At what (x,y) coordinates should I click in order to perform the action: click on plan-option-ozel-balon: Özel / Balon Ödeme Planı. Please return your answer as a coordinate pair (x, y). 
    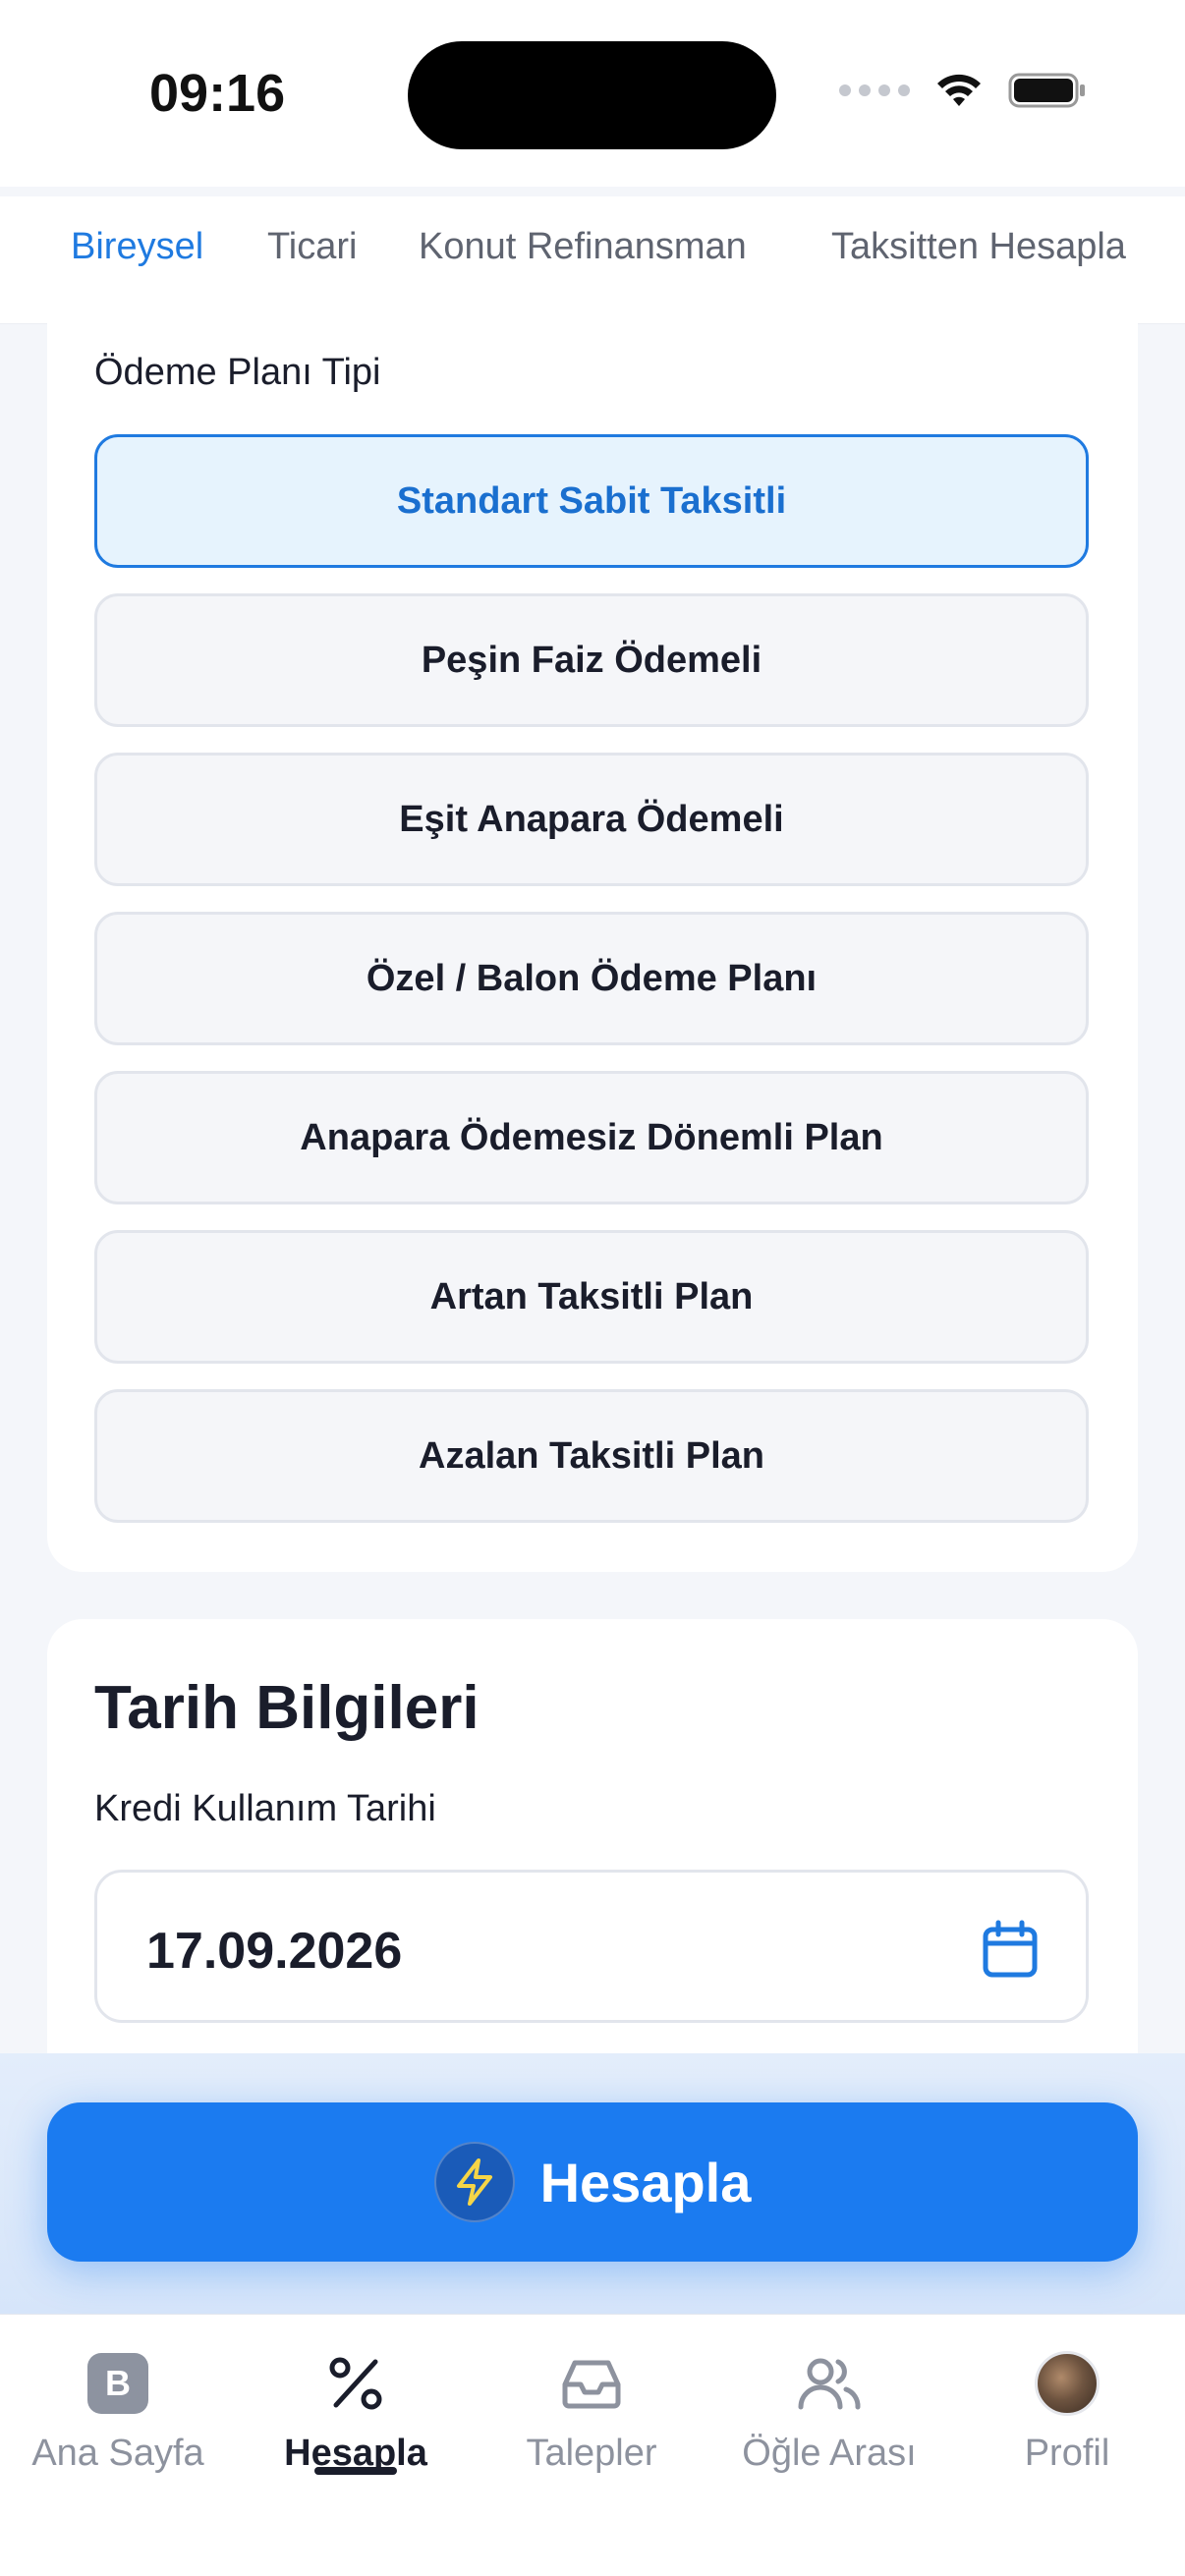
    Looking at the image, I should click on (592, 978).